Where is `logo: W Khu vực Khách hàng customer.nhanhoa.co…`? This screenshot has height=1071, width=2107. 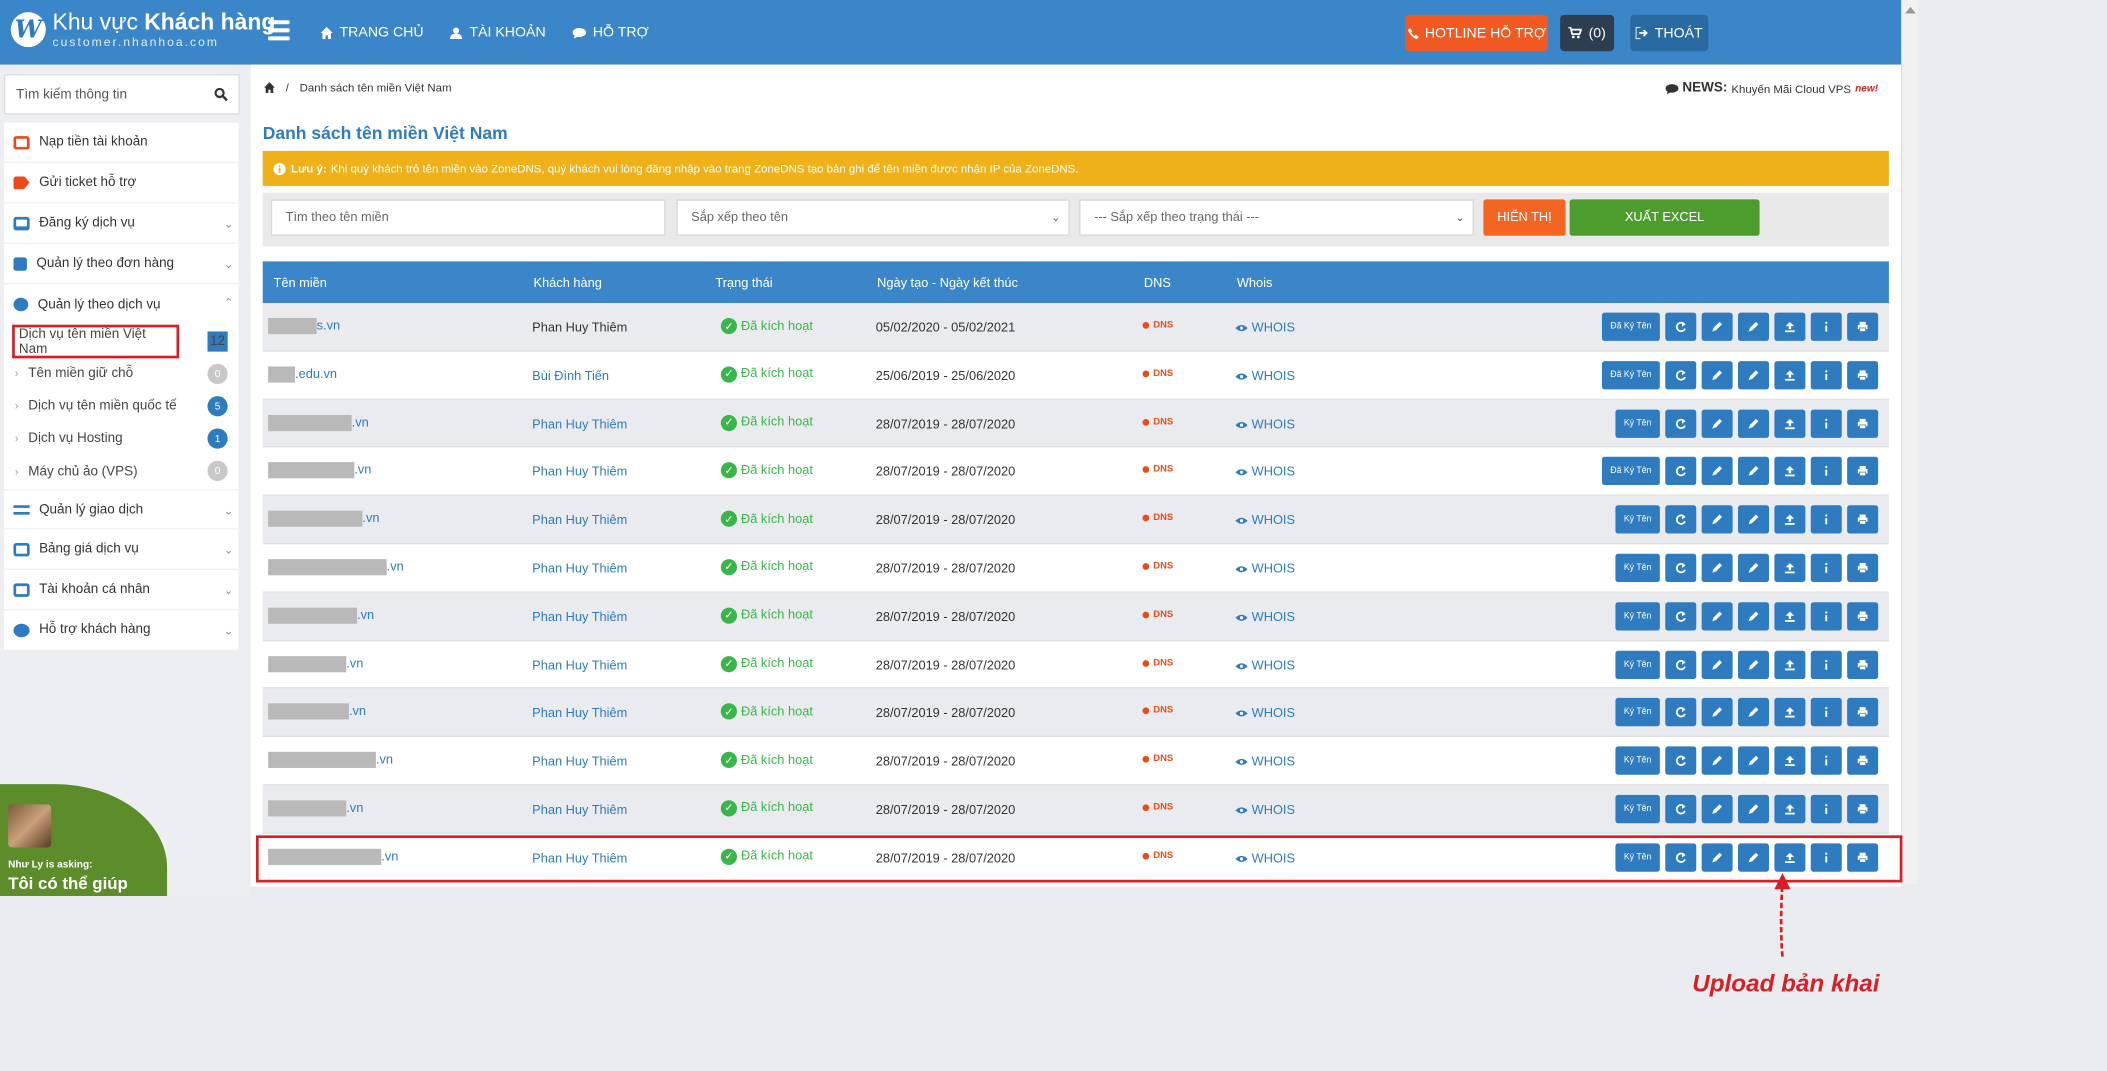 logo: W Khu vực Khách hàng customer.nhanhoa.co… is located at coordinates (142, 30).